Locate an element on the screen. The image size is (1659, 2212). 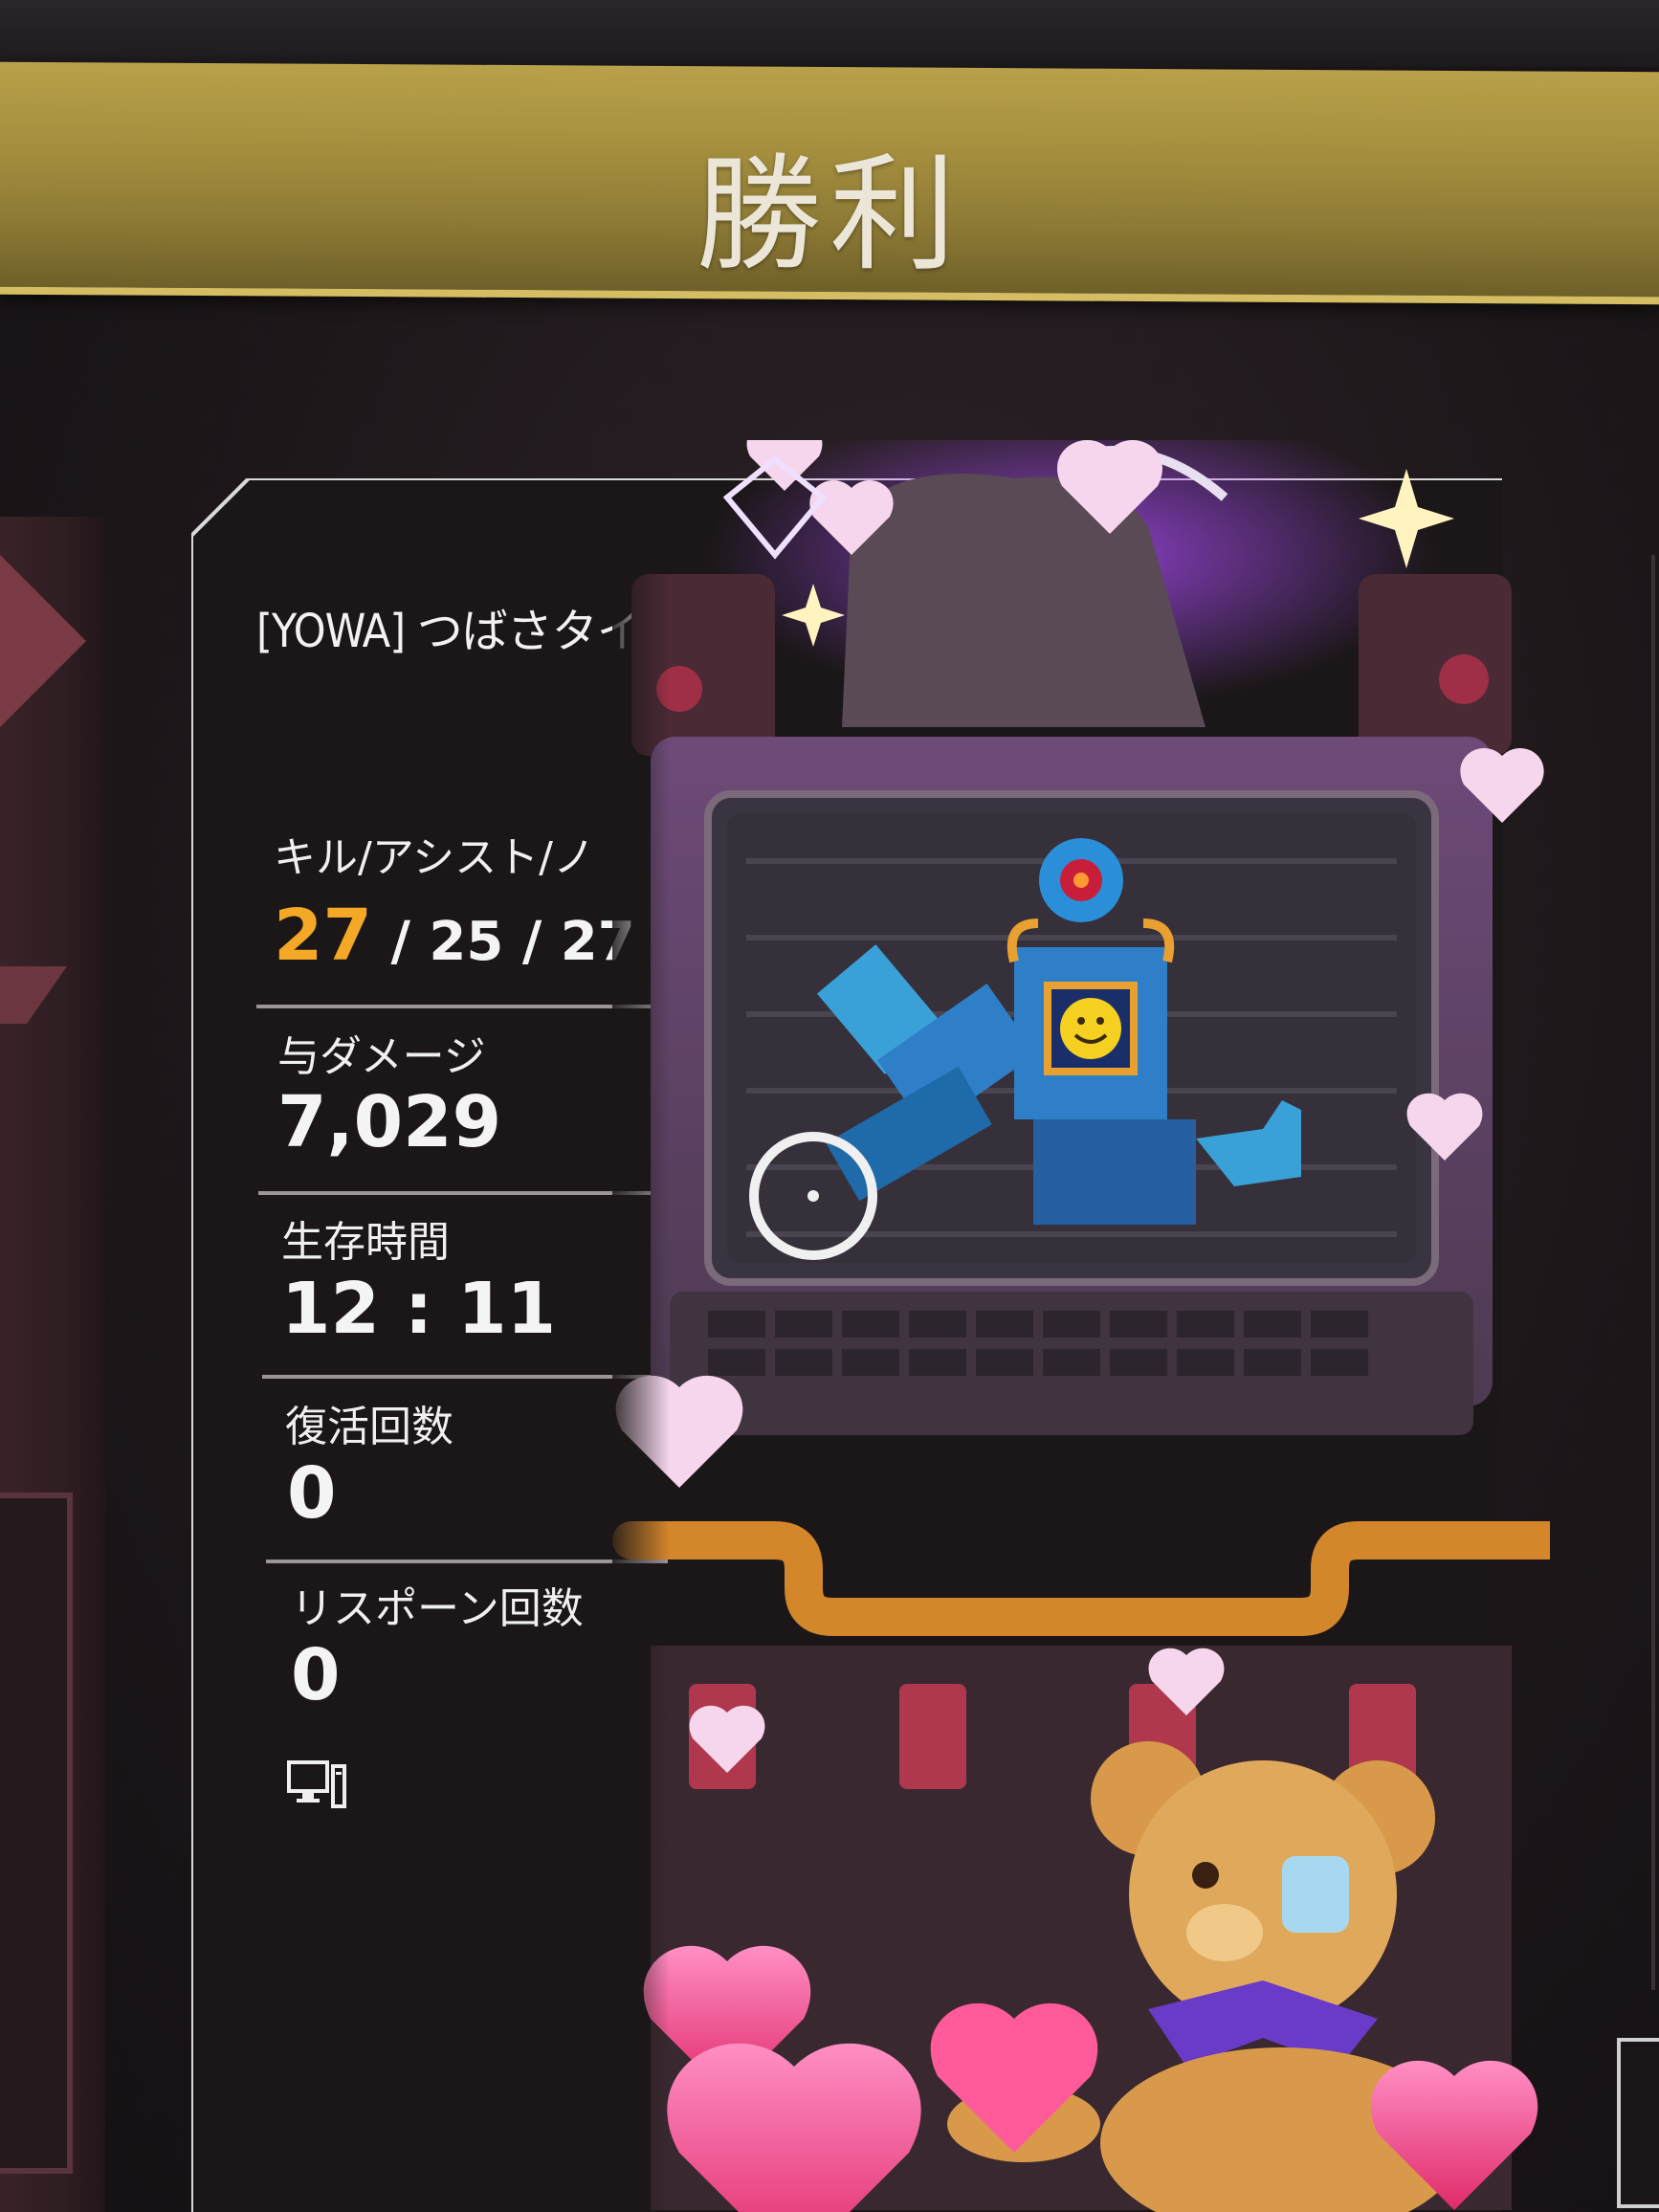
revives-label: 復活回数 is located at coordinates (369, 1427).